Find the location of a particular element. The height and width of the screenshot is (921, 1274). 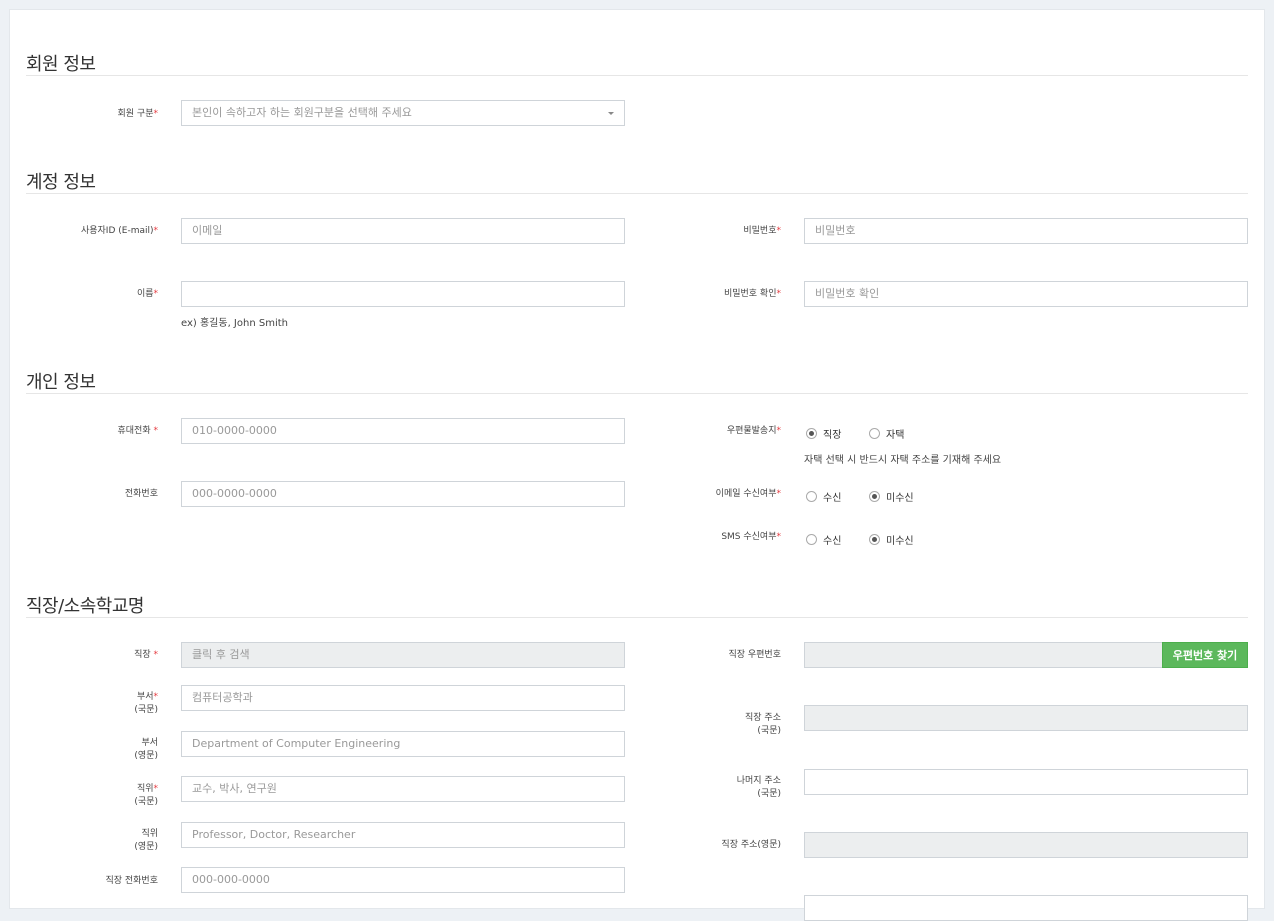

radio-mail-home: 자택 is located at coordinates (886, 433).